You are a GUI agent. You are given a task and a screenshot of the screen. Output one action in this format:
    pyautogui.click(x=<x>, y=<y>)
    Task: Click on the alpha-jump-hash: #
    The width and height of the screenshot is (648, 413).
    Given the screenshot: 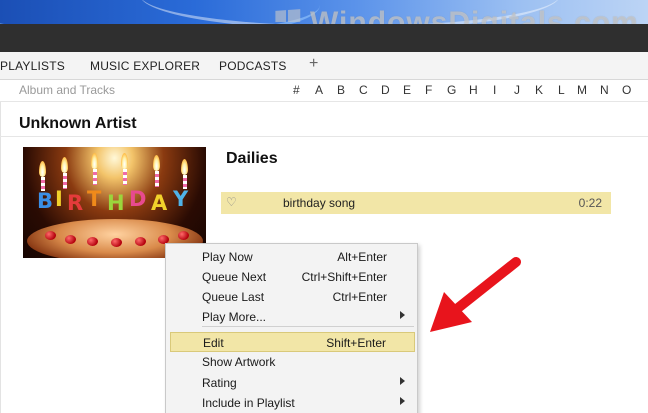 What is the action you would take?
    pyautogui.click(x=296, y=90)
    